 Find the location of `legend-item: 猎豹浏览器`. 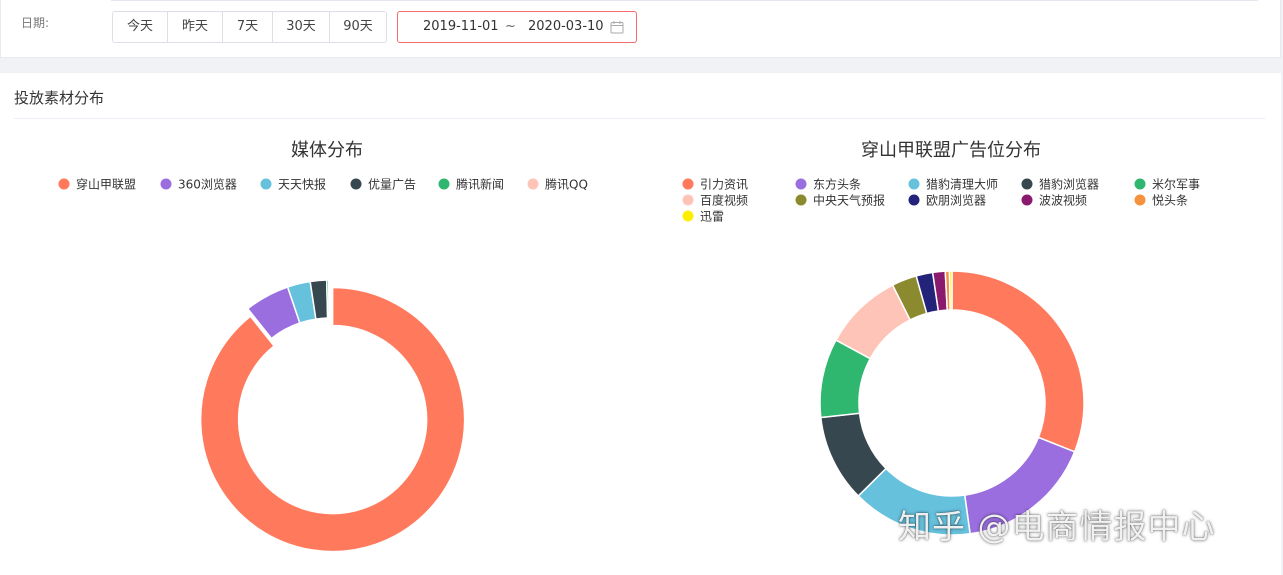

legend-item: 猎豹浏览器 is located at coordinates (1060, 184).